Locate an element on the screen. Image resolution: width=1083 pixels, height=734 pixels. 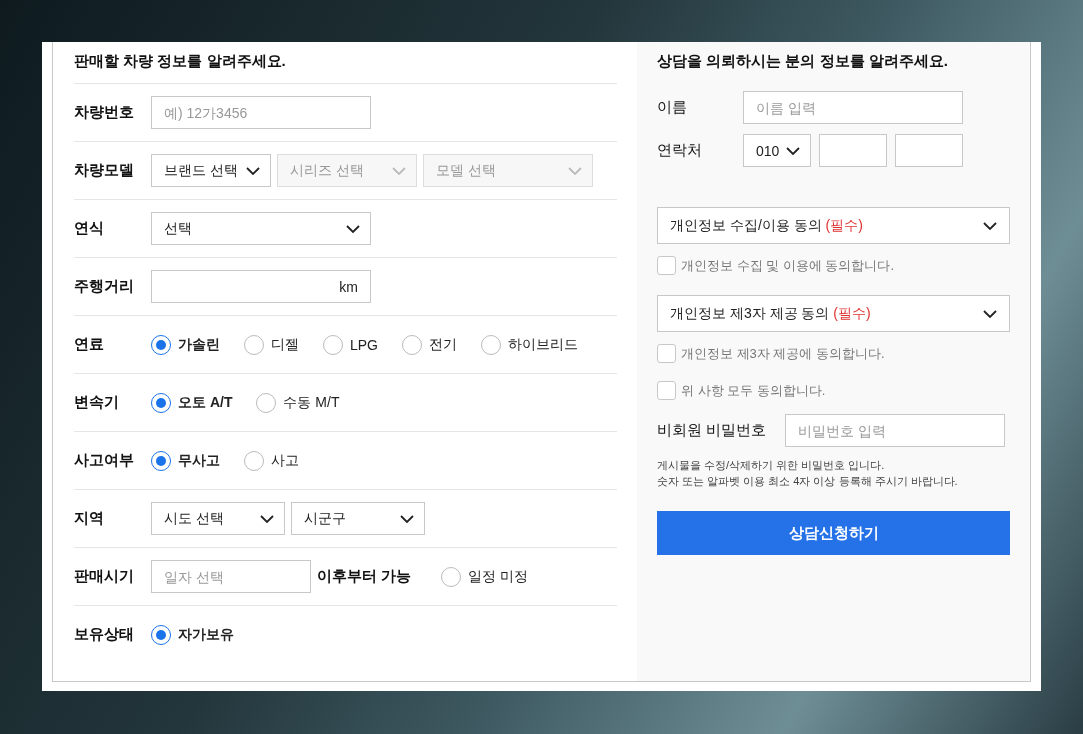
plate-number-field: 예) 12가3456 is located at coordinates (261, 112).